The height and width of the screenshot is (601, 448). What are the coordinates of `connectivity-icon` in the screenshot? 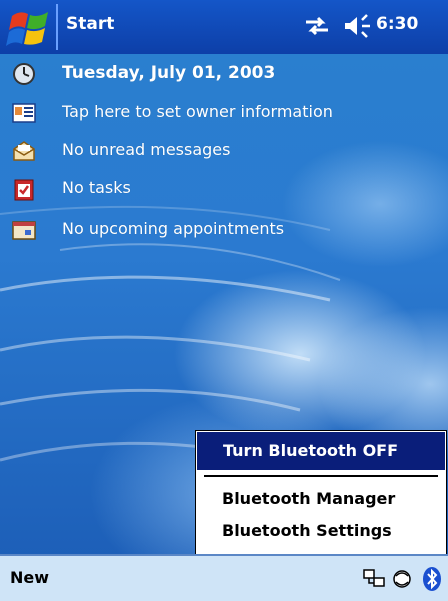 It's located at (317, 26).